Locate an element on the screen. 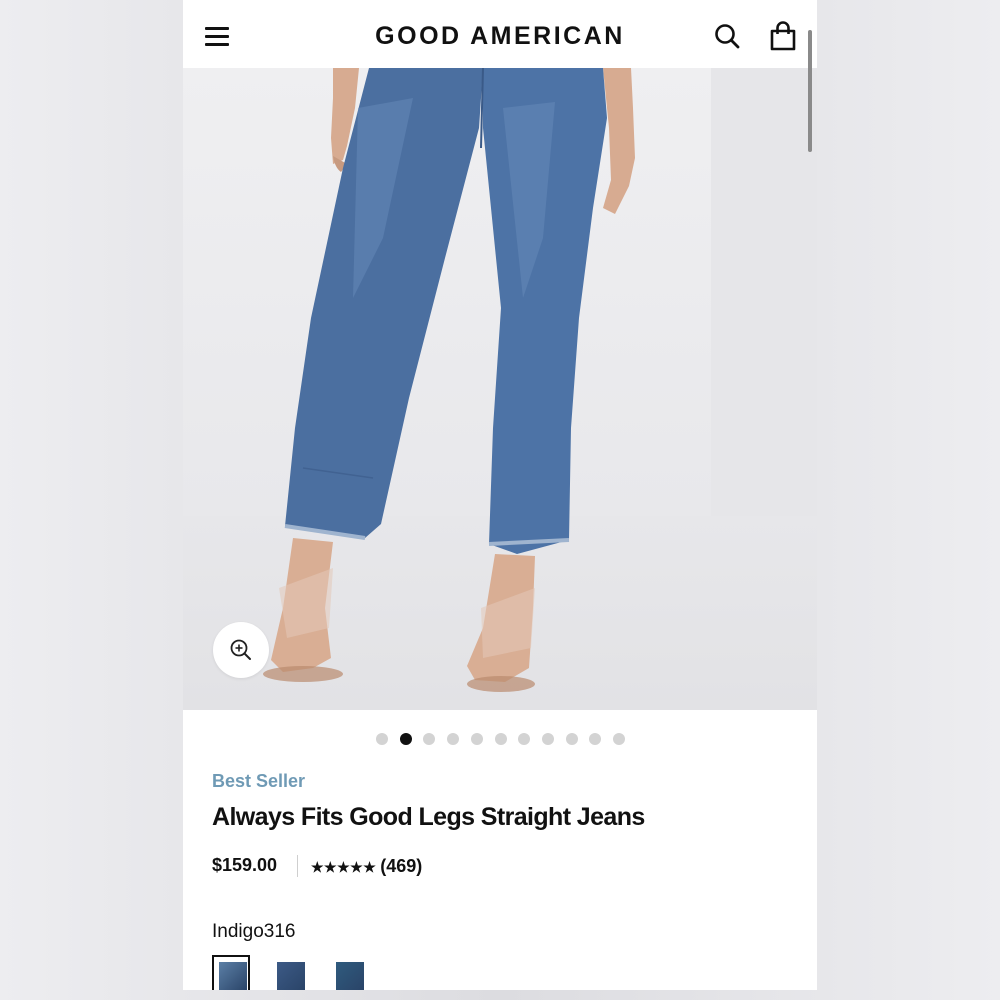 Image resolution: width=1000 pixels, height=1000 pixels. product-price: $159.00 is located at coordinates (245, 865).